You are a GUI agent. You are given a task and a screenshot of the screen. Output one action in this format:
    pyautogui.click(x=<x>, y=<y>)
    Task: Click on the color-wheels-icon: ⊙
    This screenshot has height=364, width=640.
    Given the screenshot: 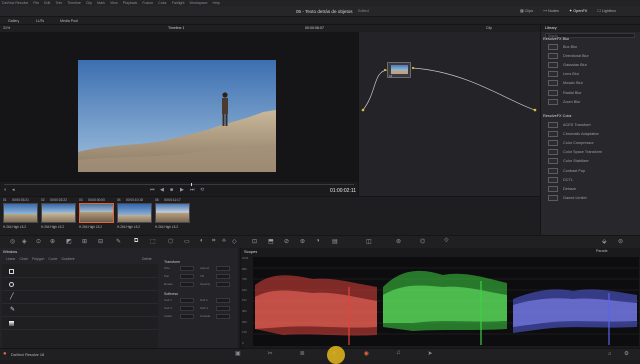 What is the action you would take?
    pyautogui.click(x=38, y=241)
    